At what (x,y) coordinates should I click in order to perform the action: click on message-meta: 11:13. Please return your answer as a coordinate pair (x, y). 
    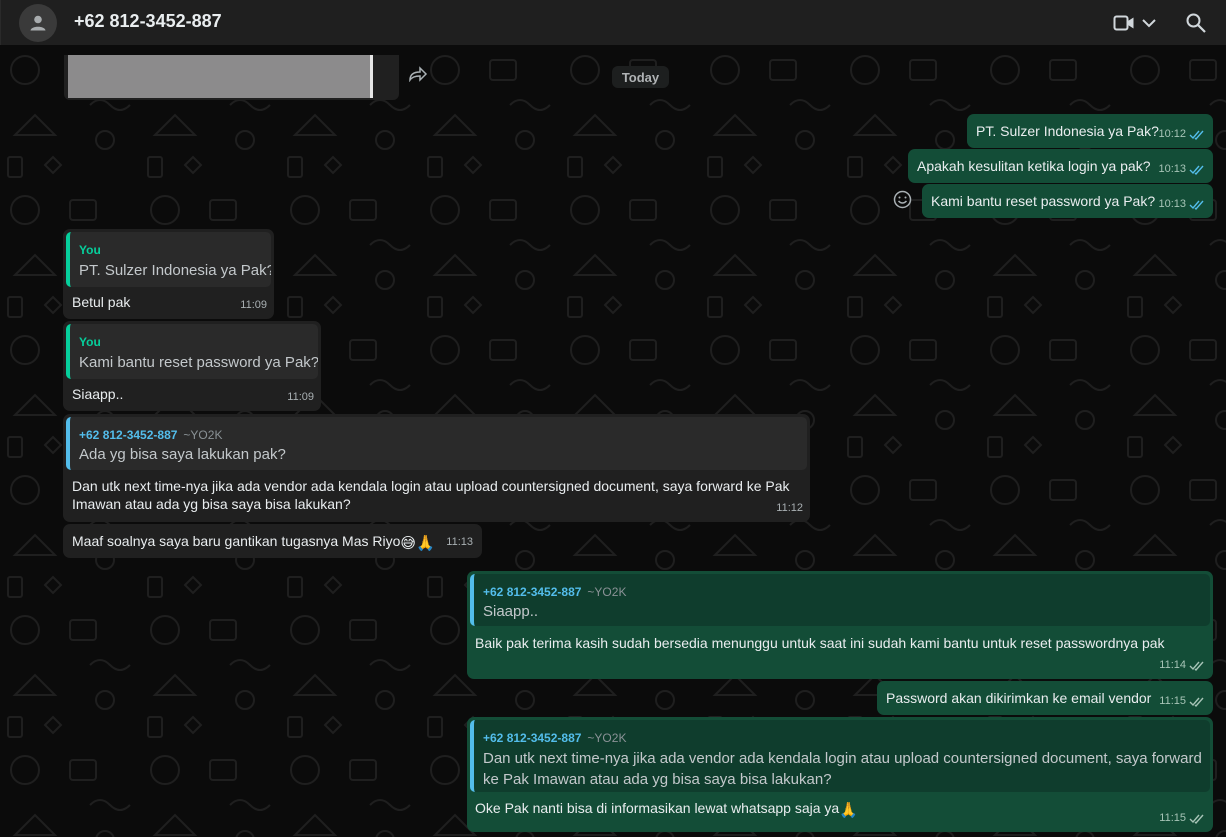
    Looking at the image, I should click on (459, 542).